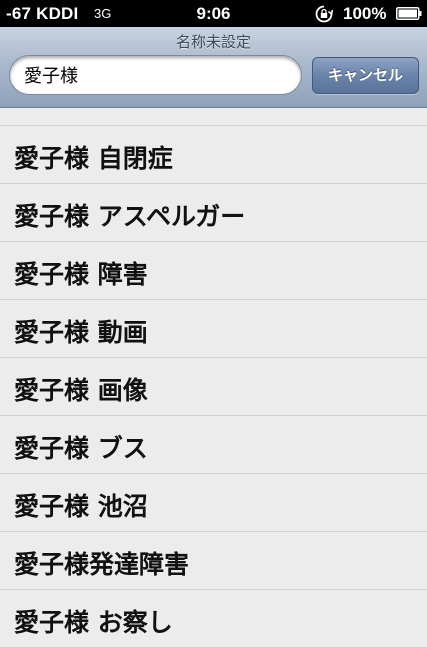  What do you see at coordinates (213, 155) in the screenshot?
I see `suggestion-item: 愛子様 自閉症` at bounding box center [213, 155].